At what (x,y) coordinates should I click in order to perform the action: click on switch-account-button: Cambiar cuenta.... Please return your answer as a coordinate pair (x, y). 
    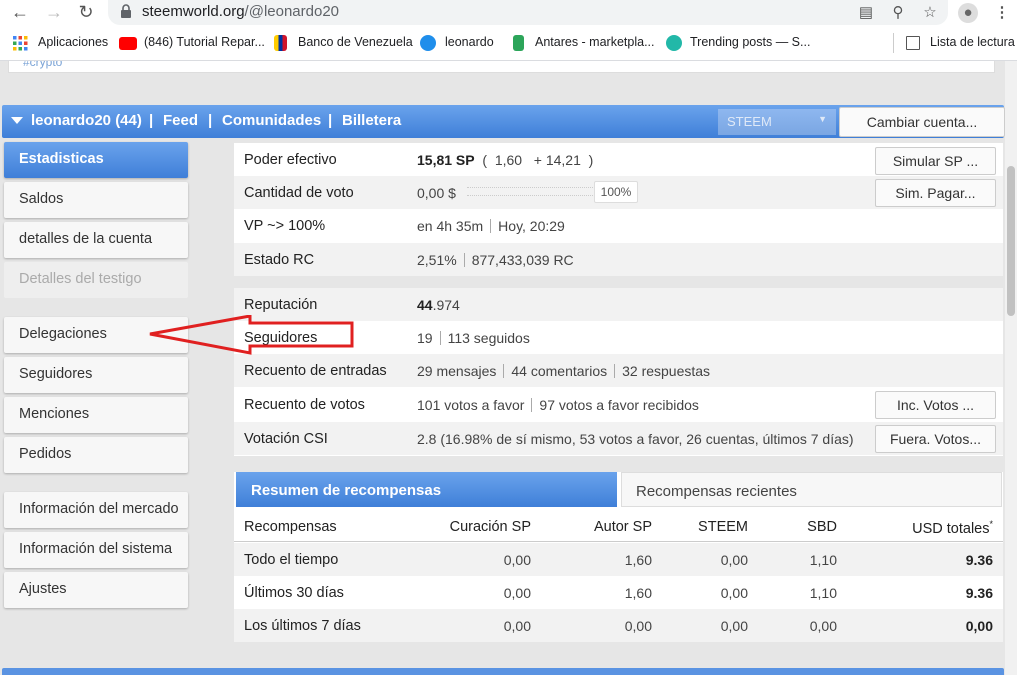
    Looking at the image, I should click on (922, 122).